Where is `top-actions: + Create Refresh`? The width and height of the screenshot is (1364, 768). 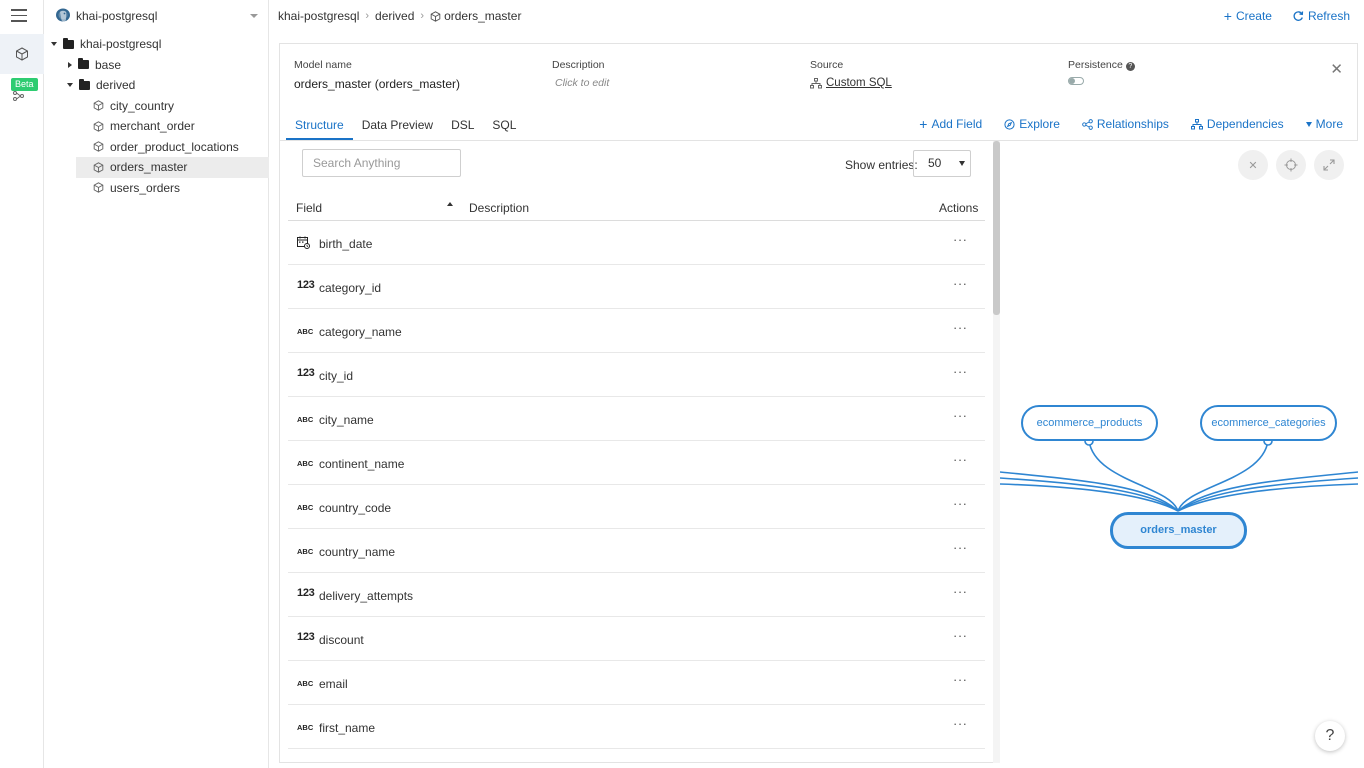
top-actions: + Create Refresh is located at coordinates (1287, 16).